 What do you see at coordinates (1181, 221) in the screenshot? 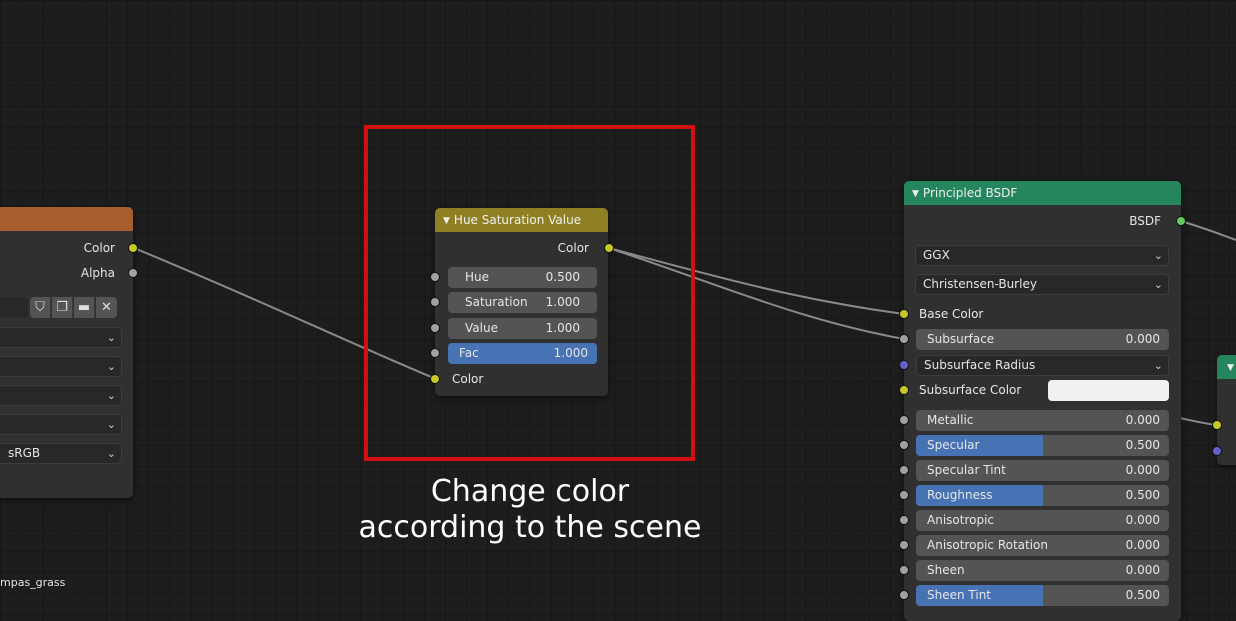
I see `bsdf-output-socket` at bounding box center [1181, 221].